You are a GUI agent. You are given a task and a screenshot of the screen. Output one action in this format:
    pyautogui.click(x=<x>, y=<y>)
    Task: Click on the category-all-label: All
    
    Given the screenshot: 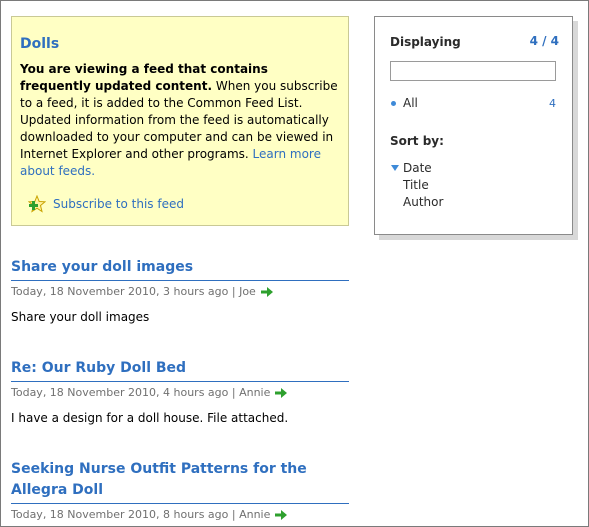 What is the action you would take?
    pyautogui.click(x=410, y=103)
    